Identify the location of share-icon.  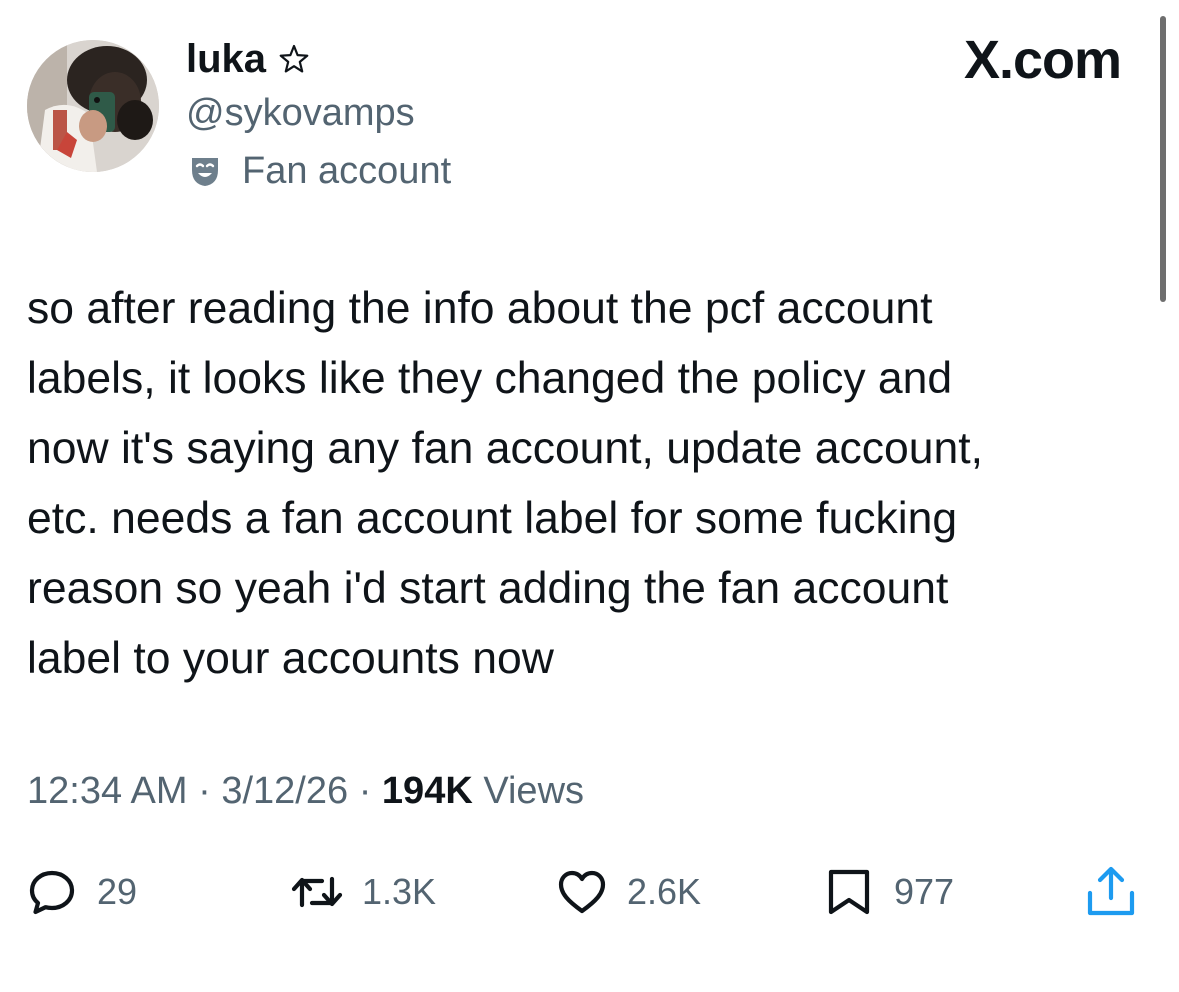
(1111, 891).